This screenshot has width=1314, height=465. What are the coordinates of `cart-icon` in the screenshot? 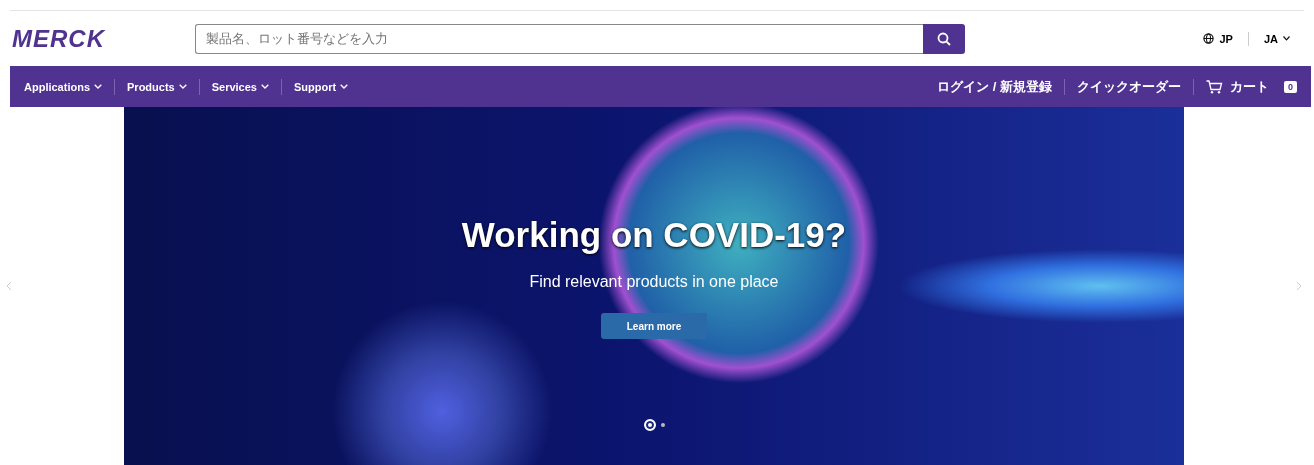 It's located at (1214, 86).